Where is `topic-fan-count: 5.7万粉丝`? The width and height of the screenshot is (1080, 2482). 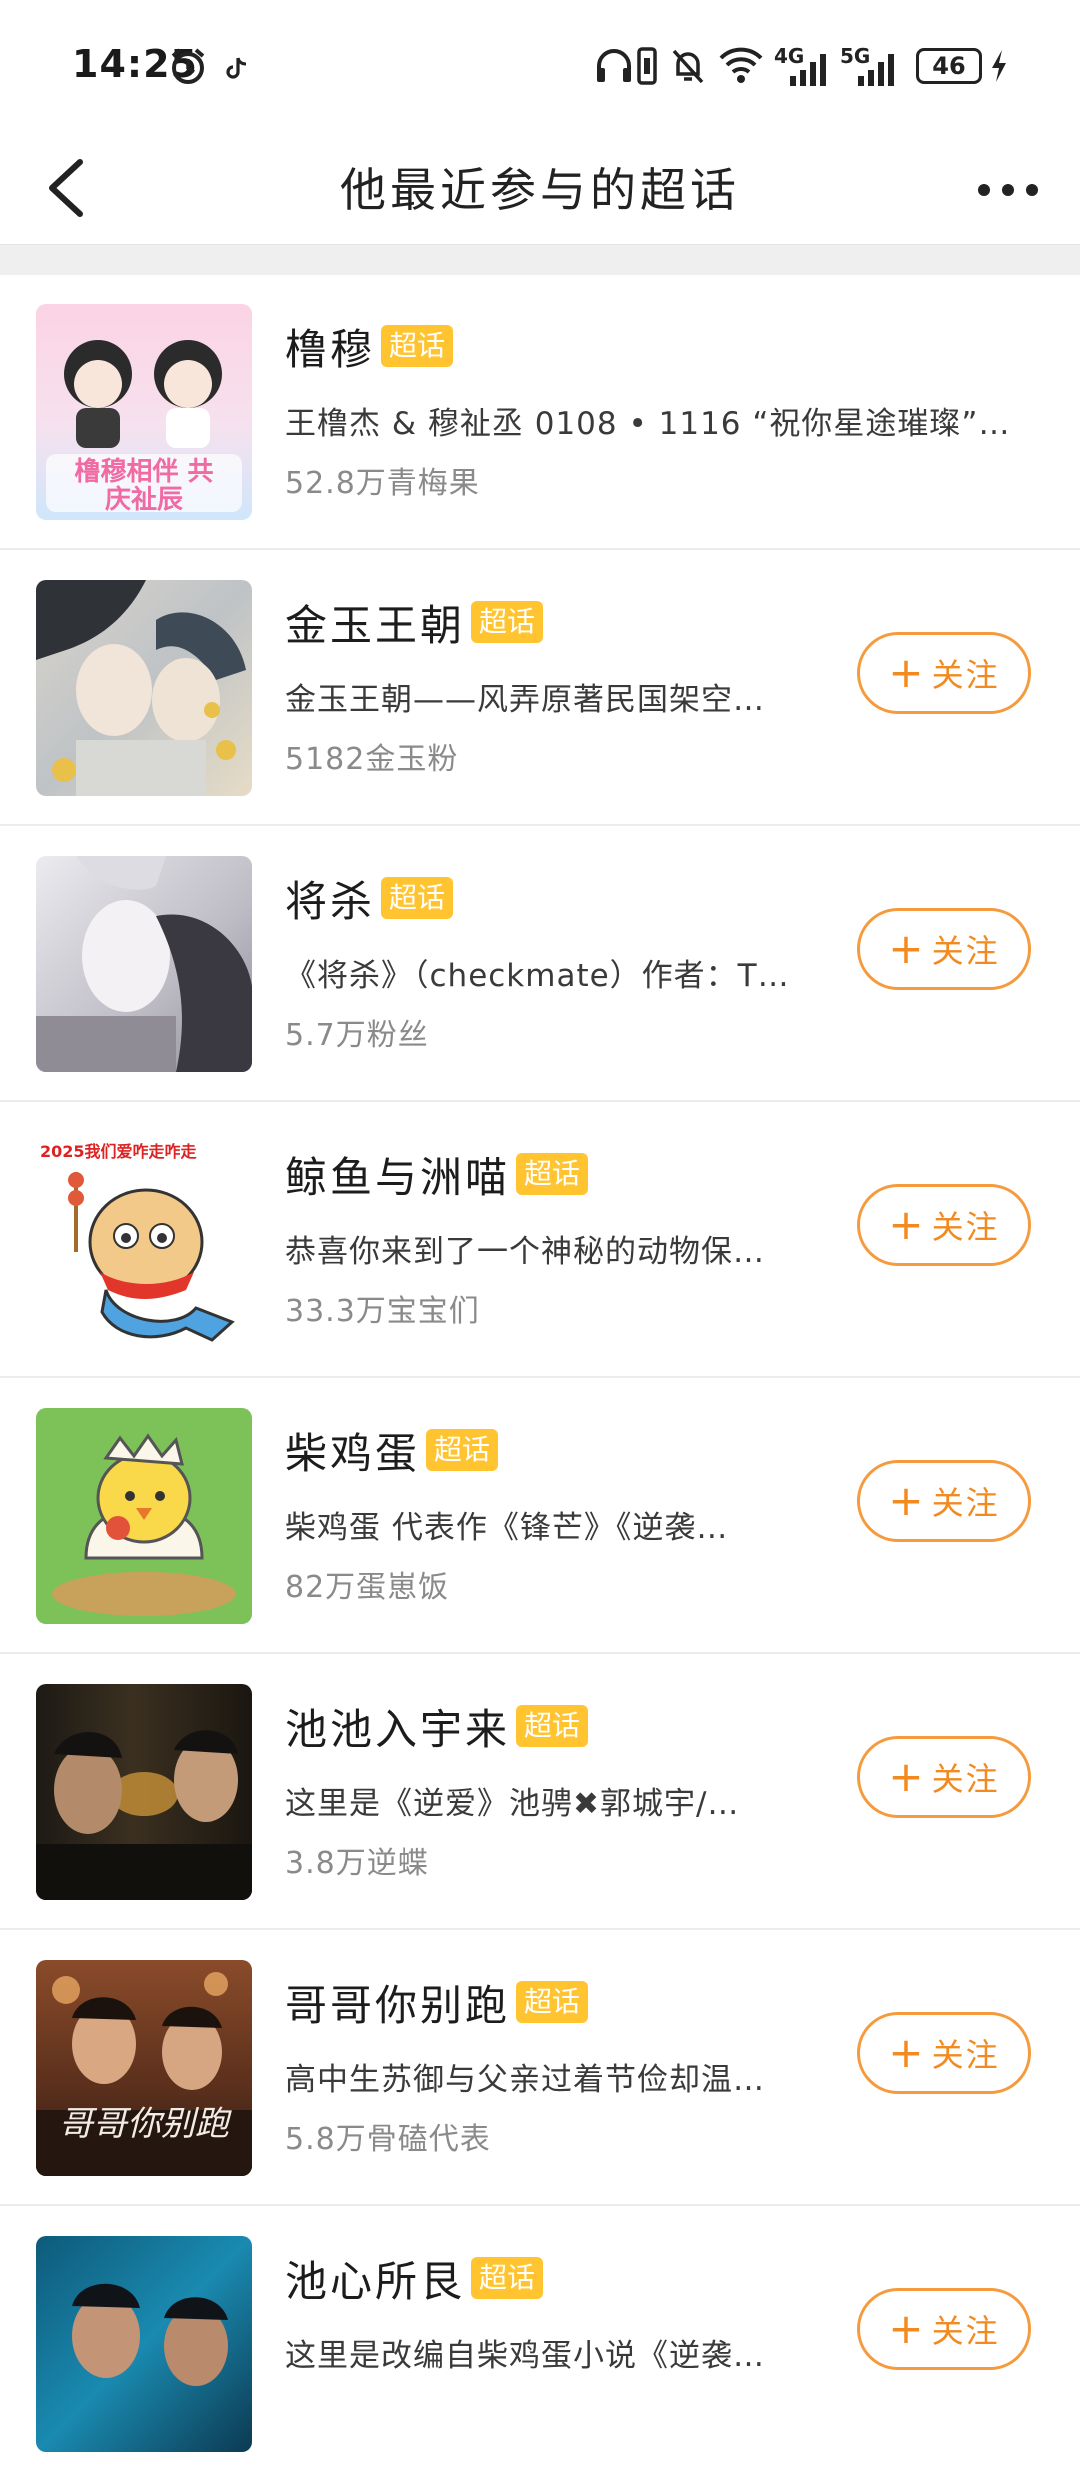 topic-fan-count: 5.7万粉丝 is located at coordinates (357, 1035).